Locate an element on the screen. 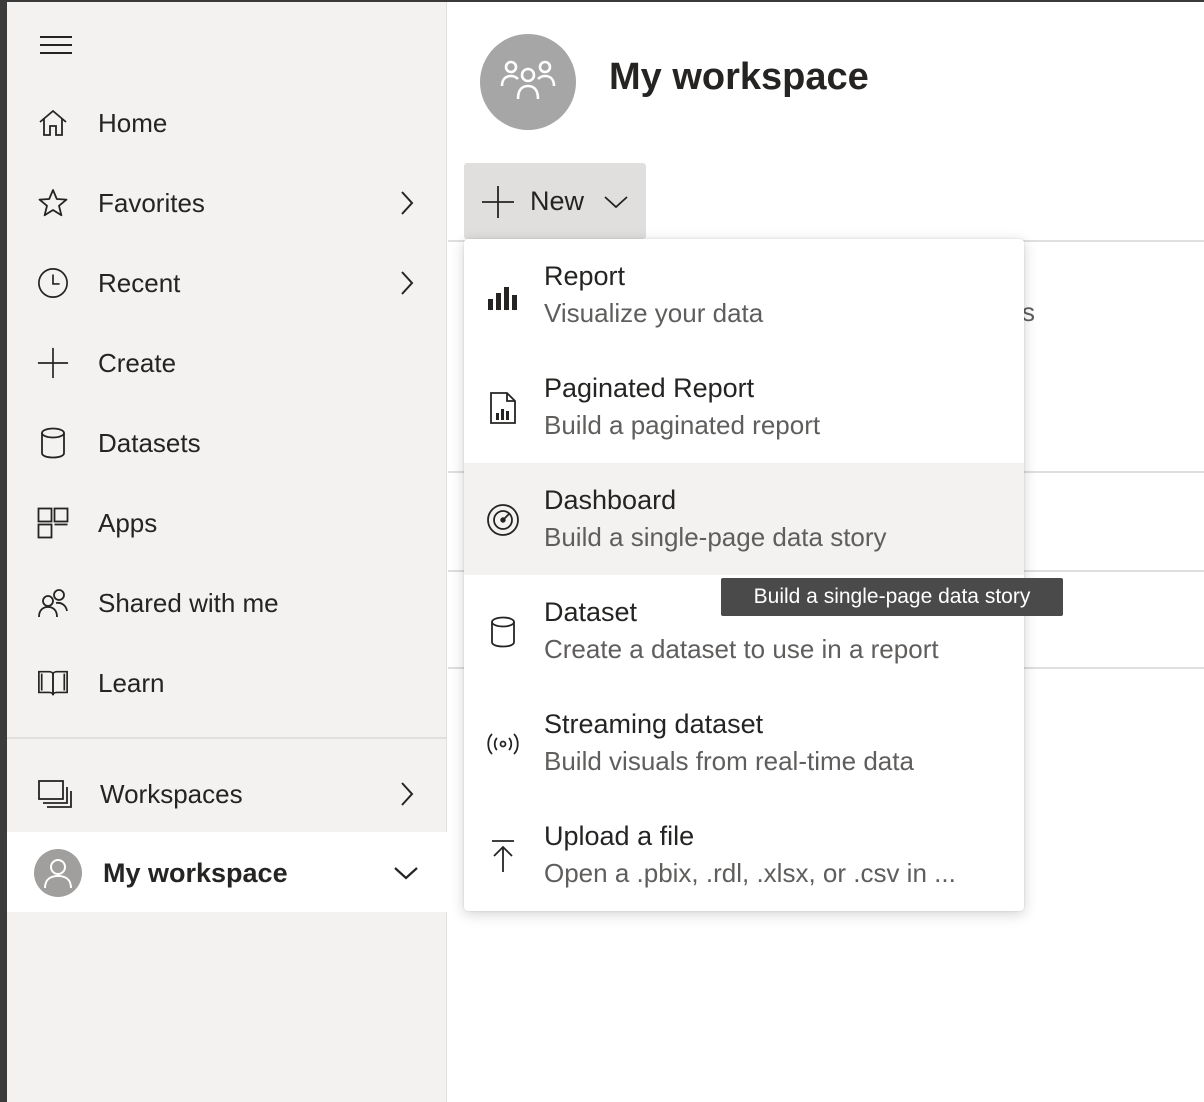  sidebar-item-label: Create is located at coordinates (137, 362).